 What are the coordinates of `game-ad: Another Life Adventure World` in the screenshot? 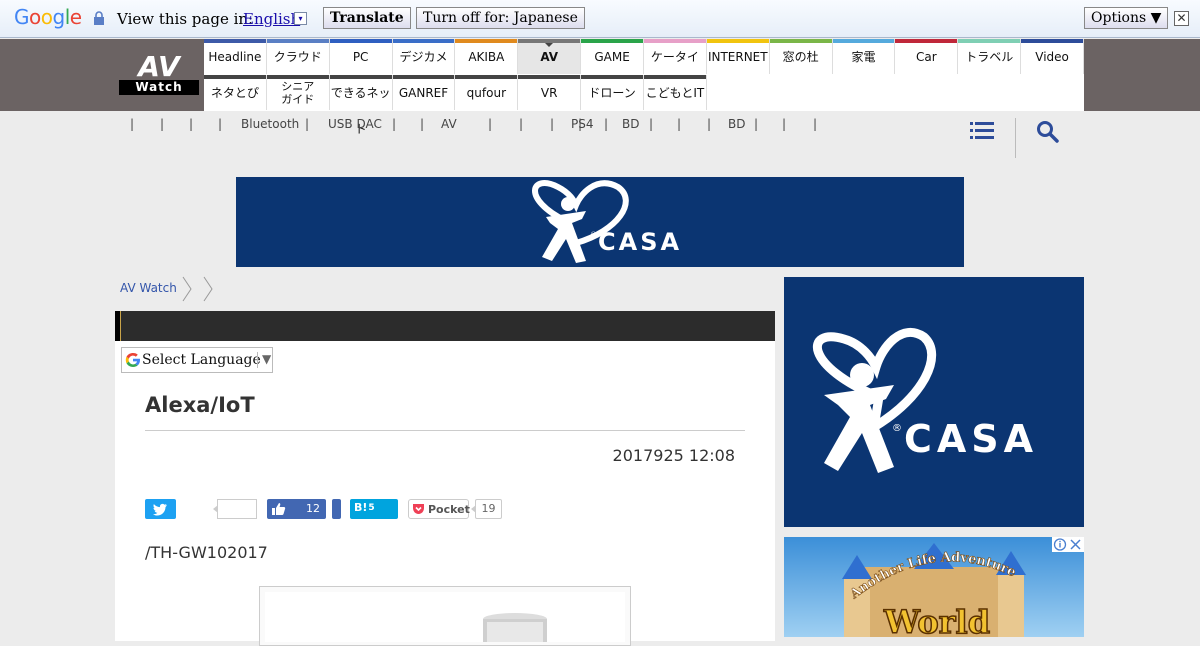 It's located at (934, 587).